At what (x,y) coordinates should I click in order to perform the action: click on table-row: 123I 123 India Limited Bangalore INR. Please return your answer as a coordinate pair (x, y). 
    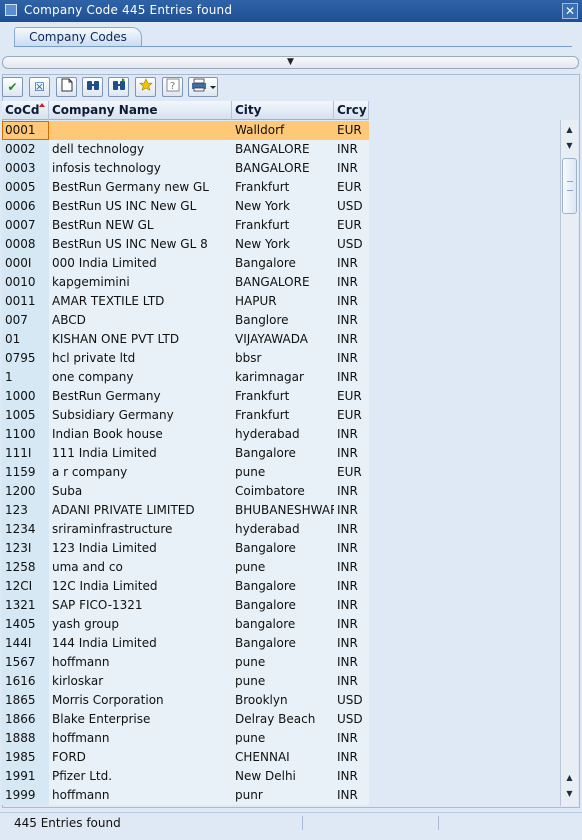
    Looking at the image, I should click on (185, 548).